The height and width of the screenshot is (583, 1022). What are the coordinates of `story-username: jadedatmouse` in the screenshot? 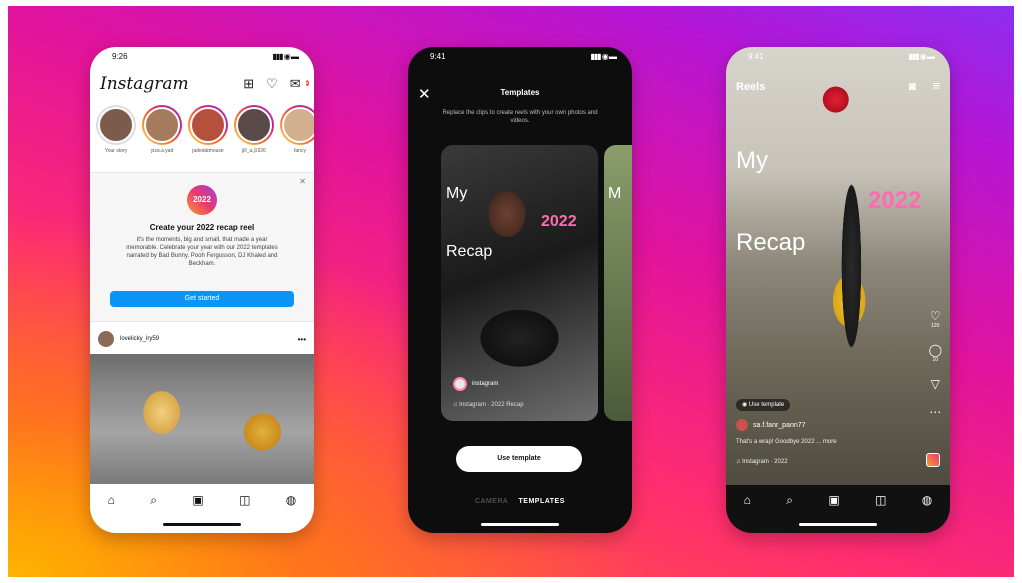 It's located at (208, 151).